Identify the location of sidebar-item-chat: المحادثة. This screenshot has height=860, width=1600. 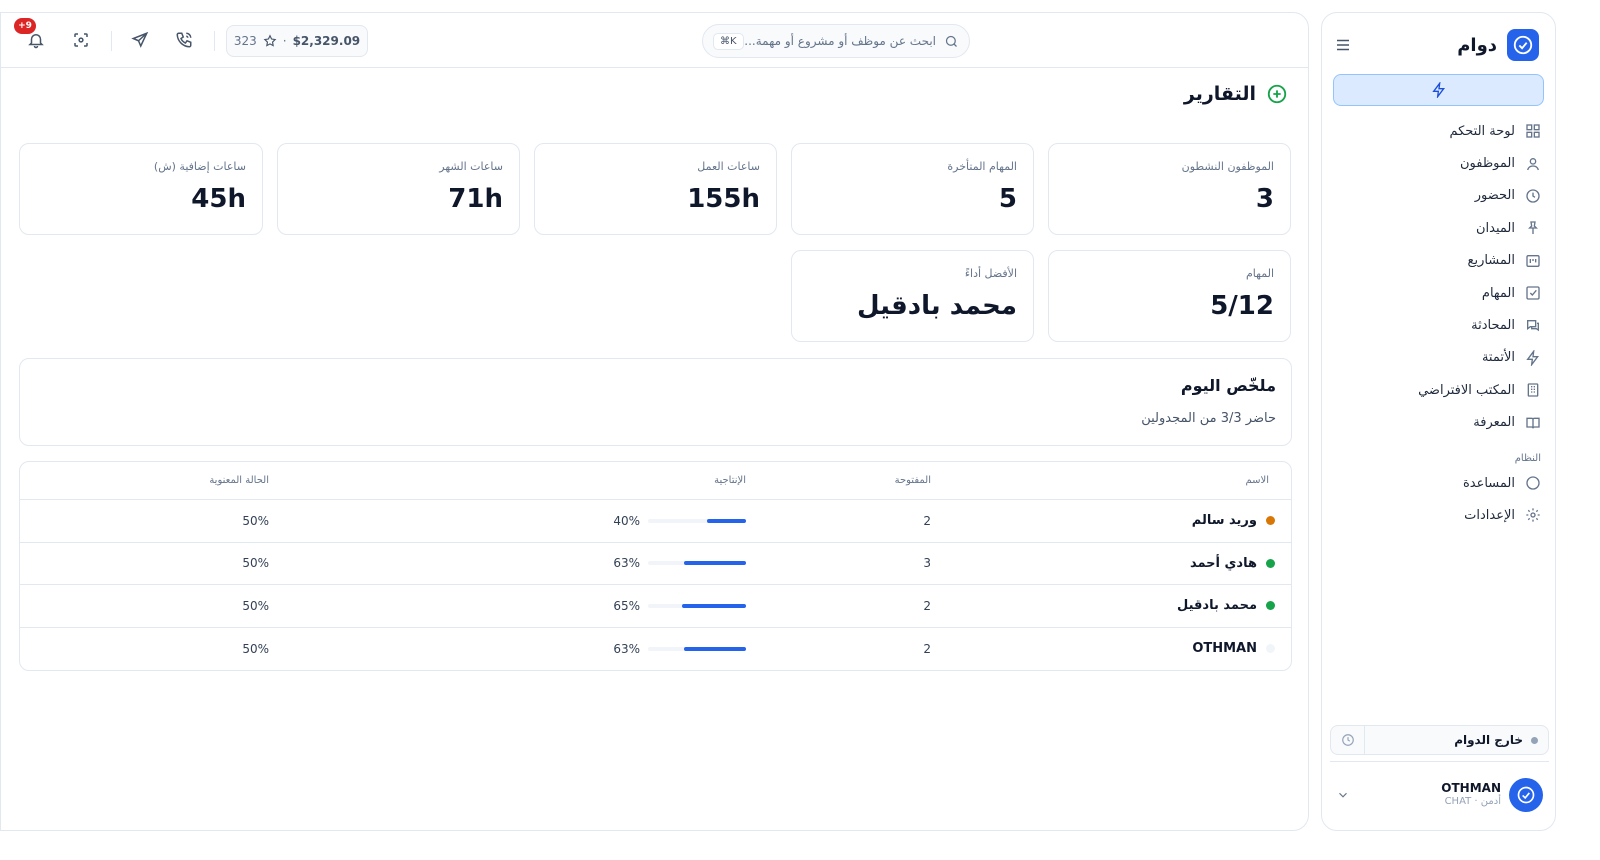
(1438, 325).